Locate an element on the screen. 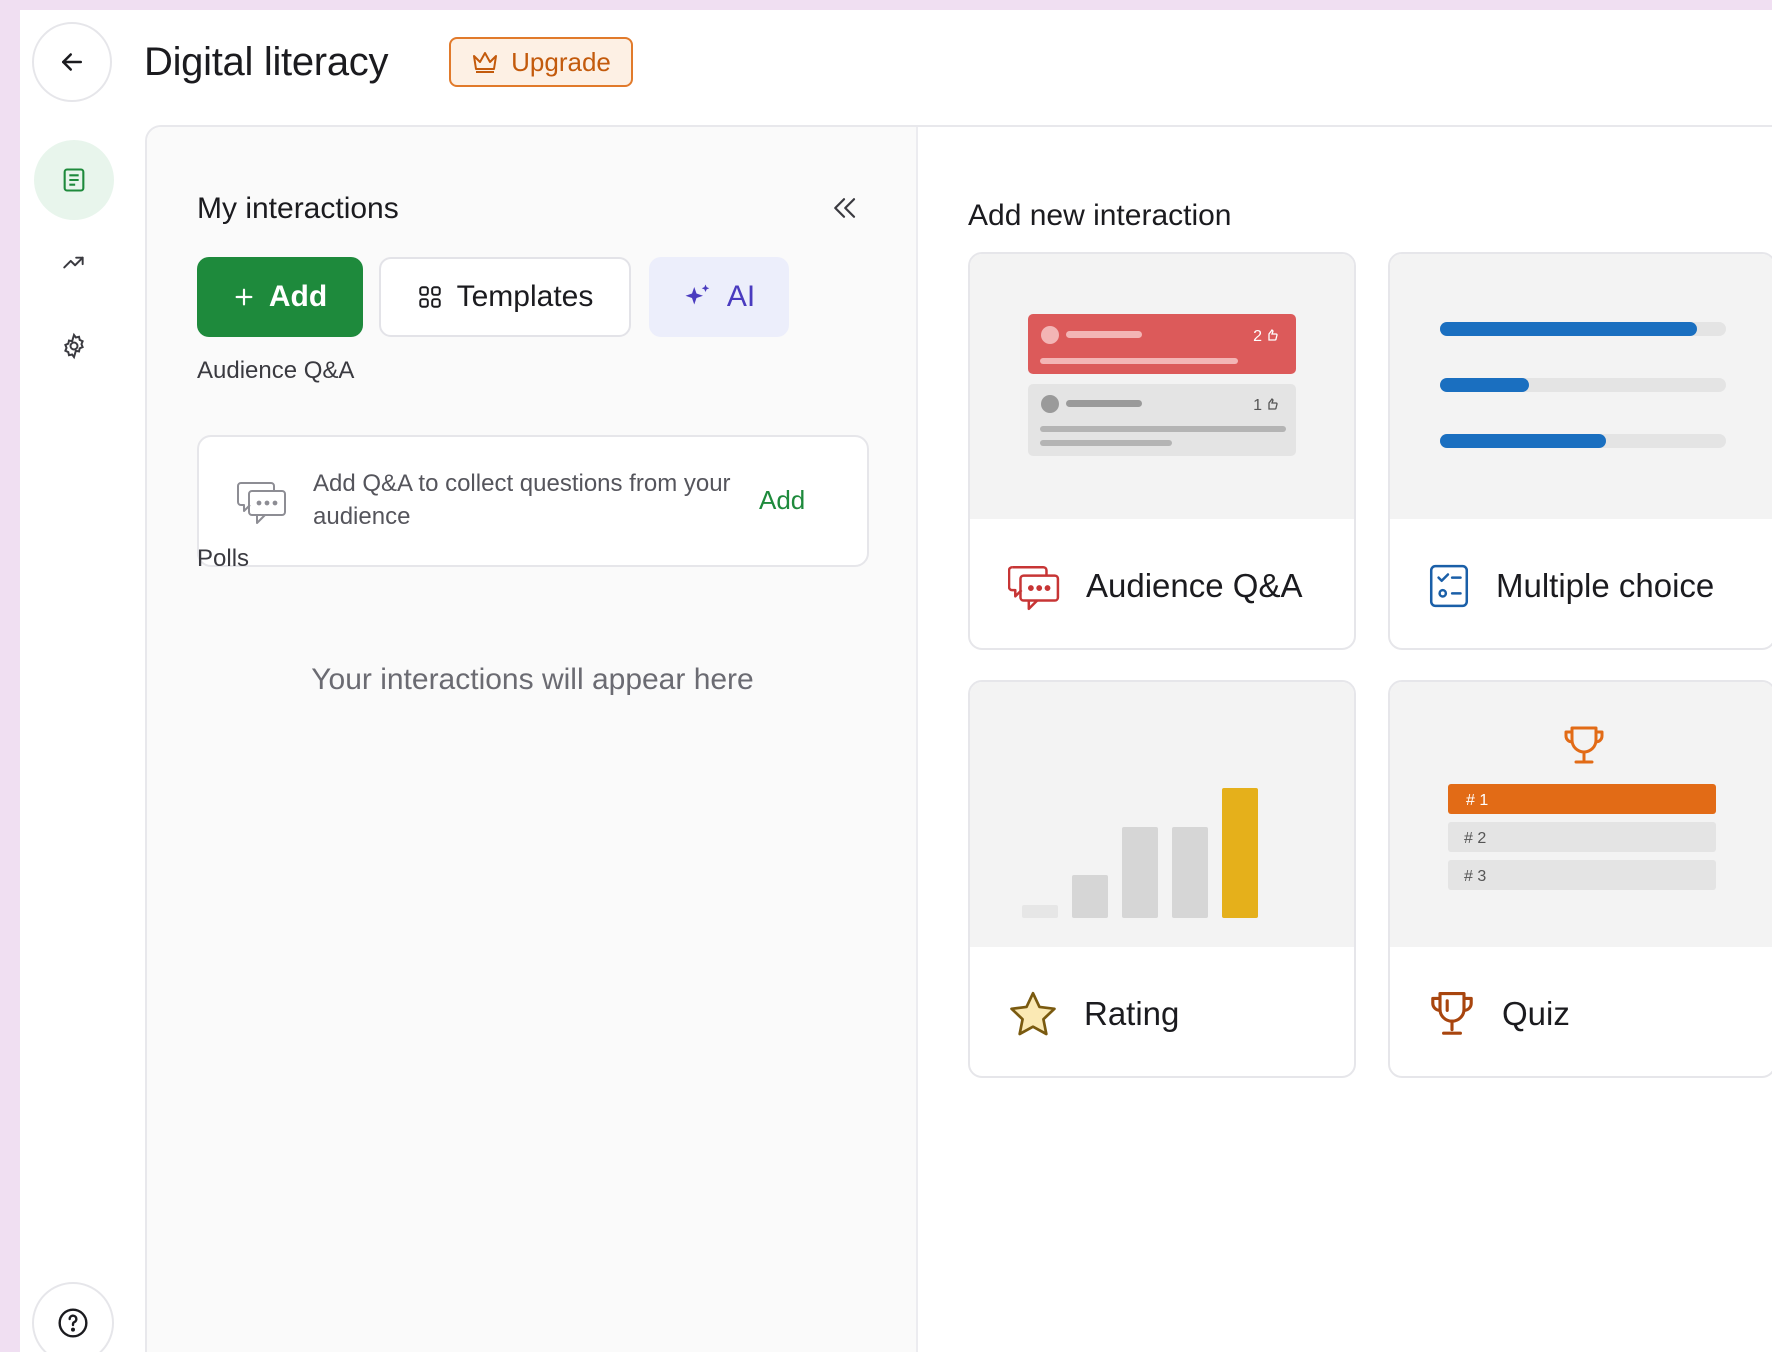 The width and height of the screenshot is (1772, 1352). type-card-rating: Rating is located at coordinates (1162, 879).